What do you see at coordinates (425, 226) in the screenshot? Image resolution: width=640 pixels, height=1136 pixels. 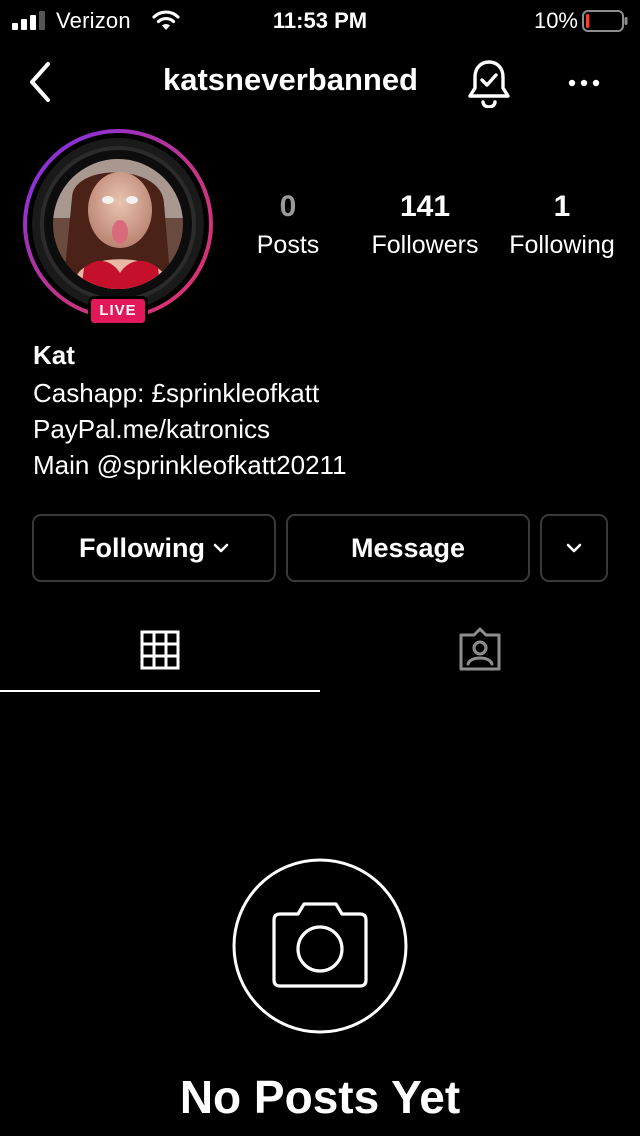 I see `stat-followers: 141 Followers` at bounding box center [425, 226].